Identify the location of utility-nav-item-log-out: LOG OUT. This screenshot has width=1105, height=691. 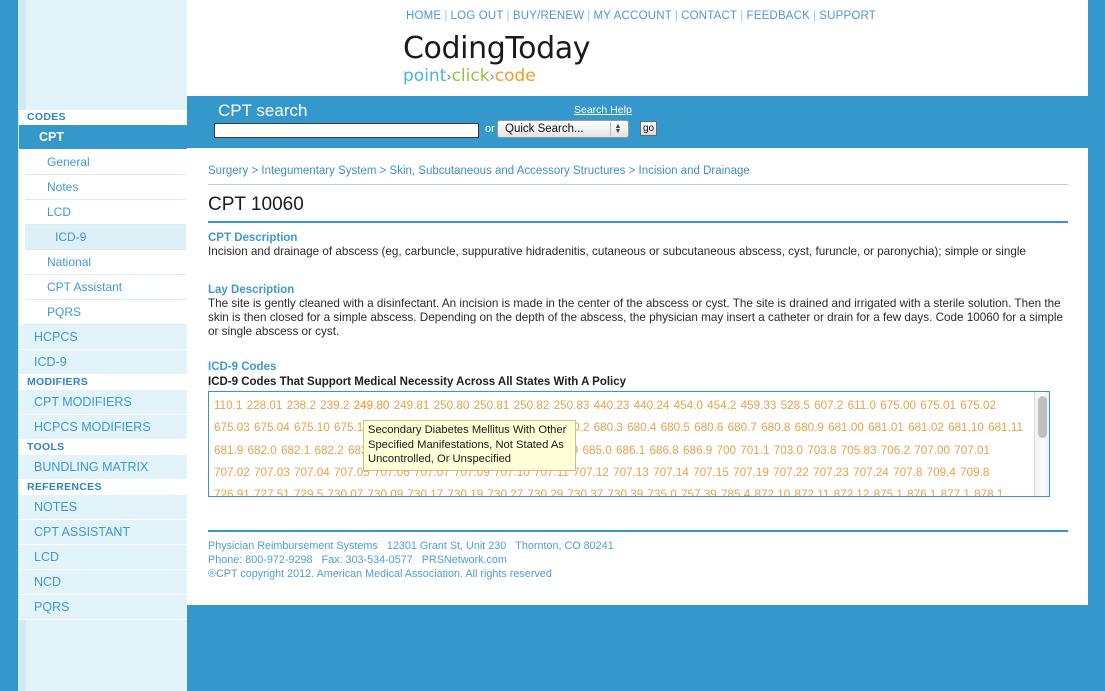
(477, 16).